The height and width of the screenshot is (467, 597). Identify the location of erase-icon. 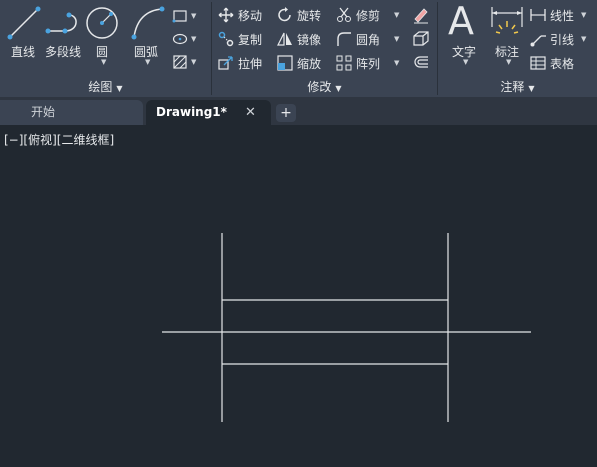
(421, 16).